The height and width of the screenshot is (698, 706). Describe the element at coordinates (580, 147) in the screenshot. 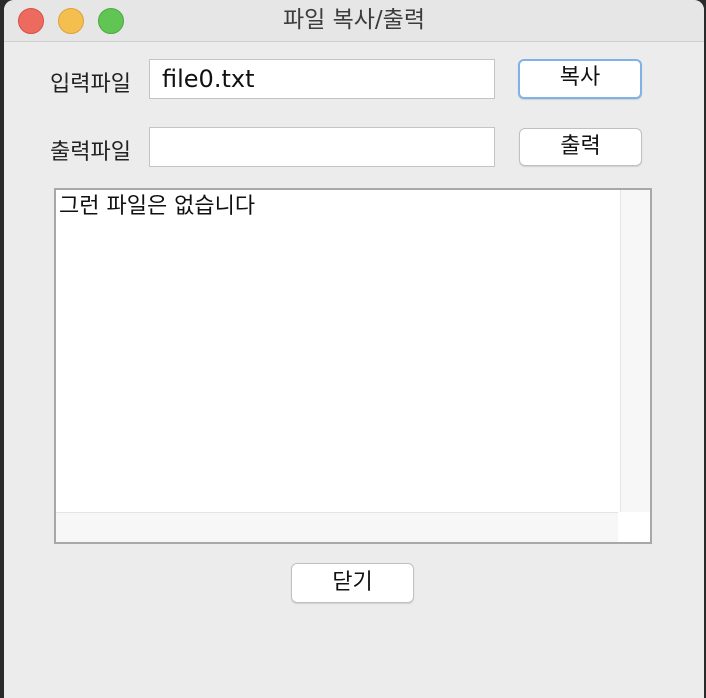

I see `print-button: 출력` at that location.